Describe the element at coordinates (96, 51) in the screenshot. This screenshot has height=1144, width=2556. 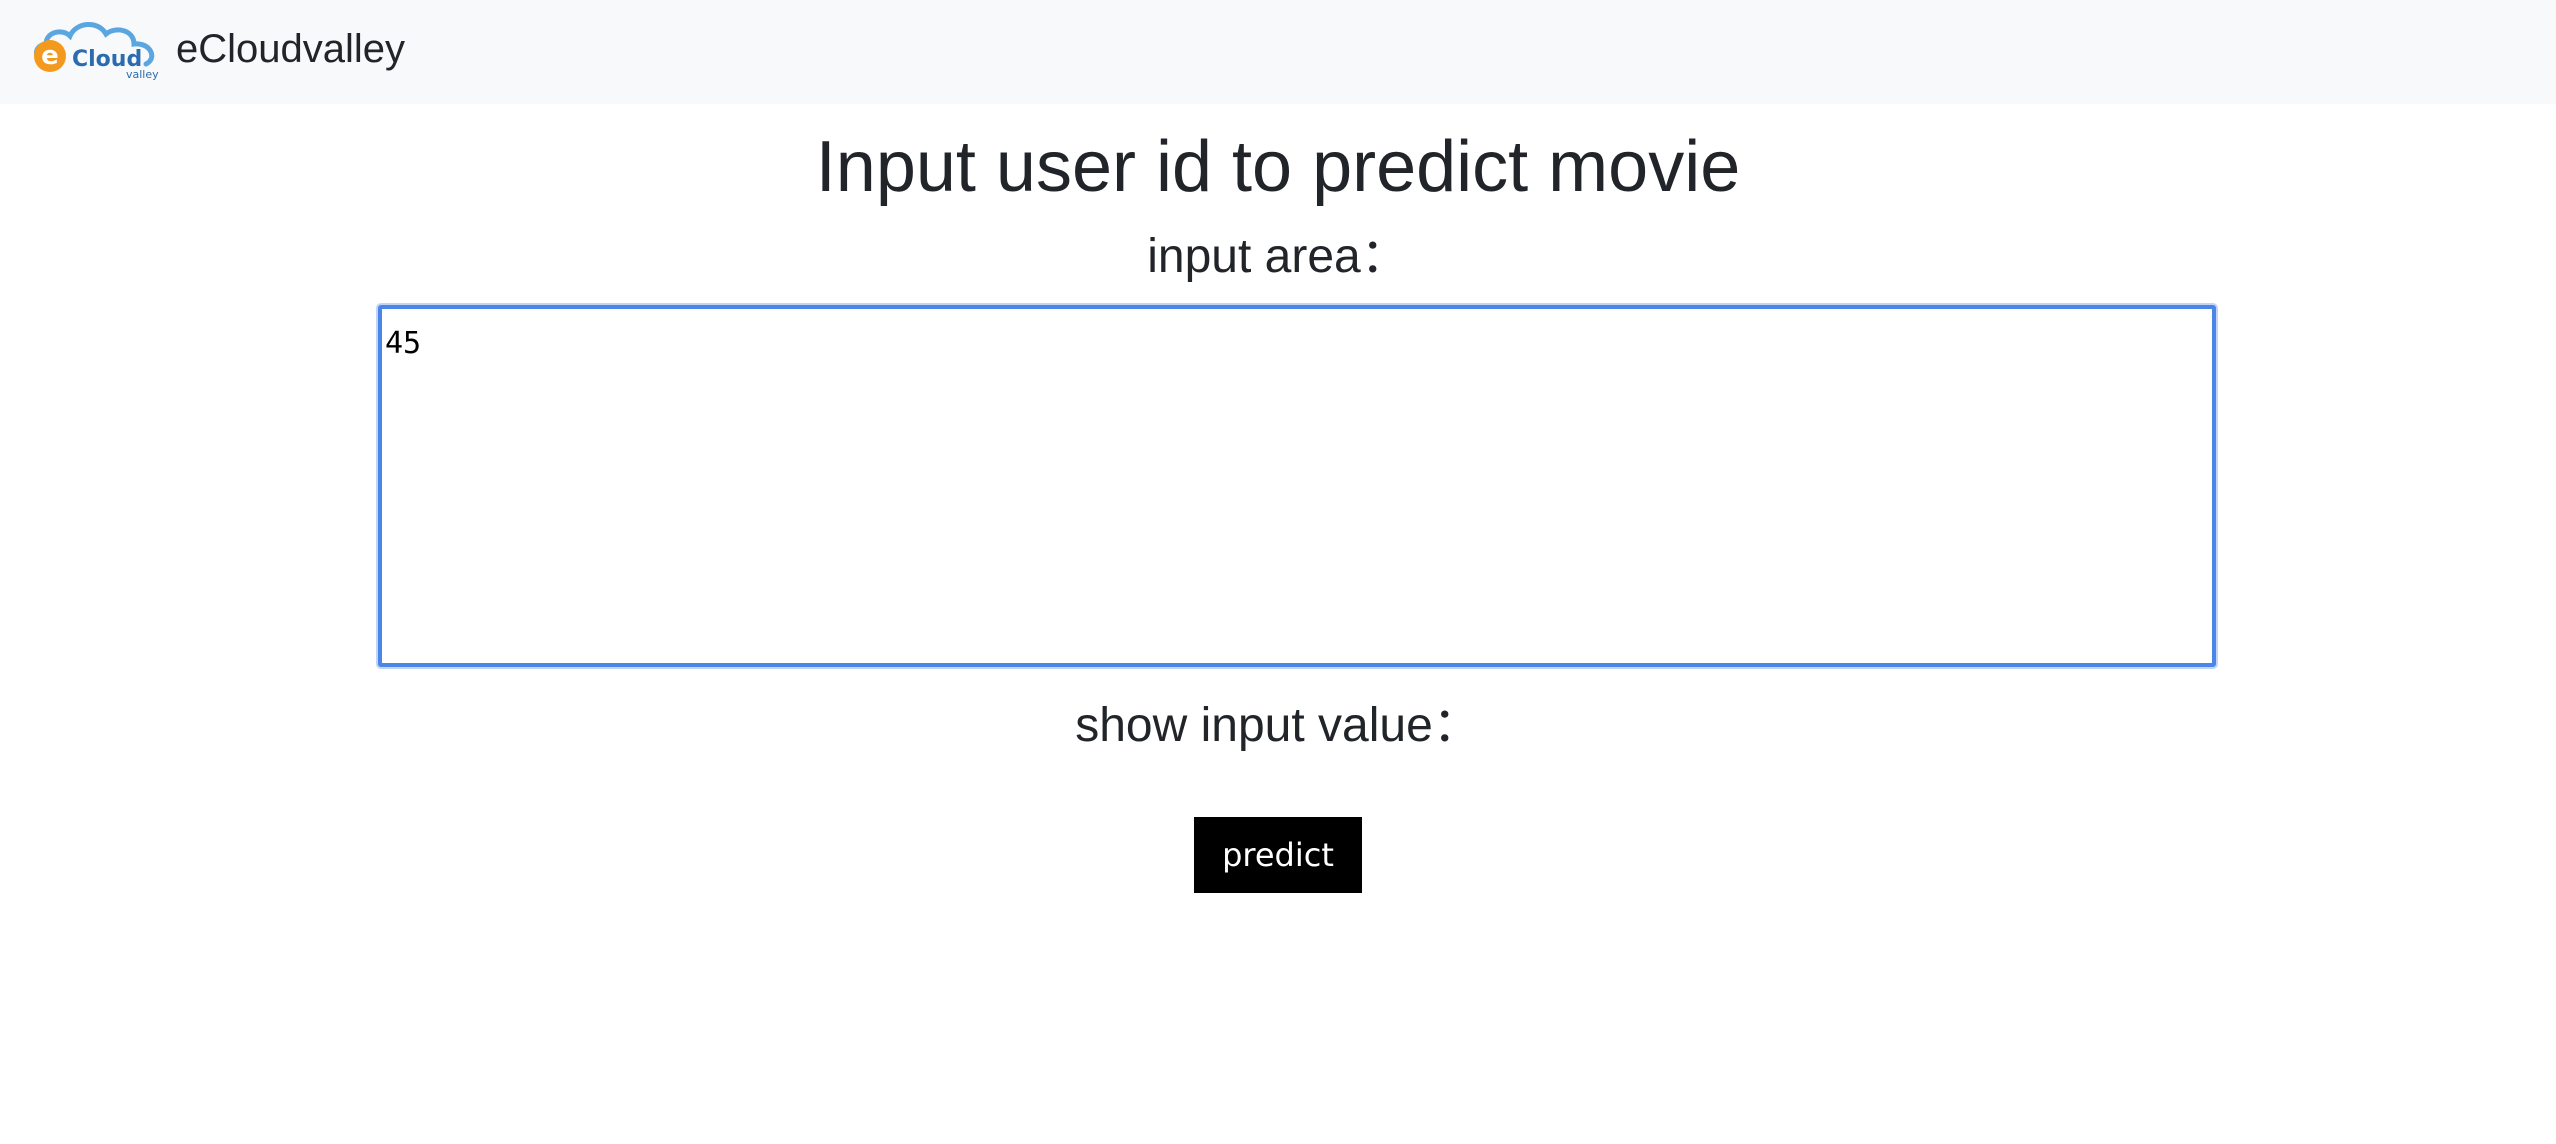
I see `ecloudvalley-logo-icon: eCloud e Cloud valley` at that location.